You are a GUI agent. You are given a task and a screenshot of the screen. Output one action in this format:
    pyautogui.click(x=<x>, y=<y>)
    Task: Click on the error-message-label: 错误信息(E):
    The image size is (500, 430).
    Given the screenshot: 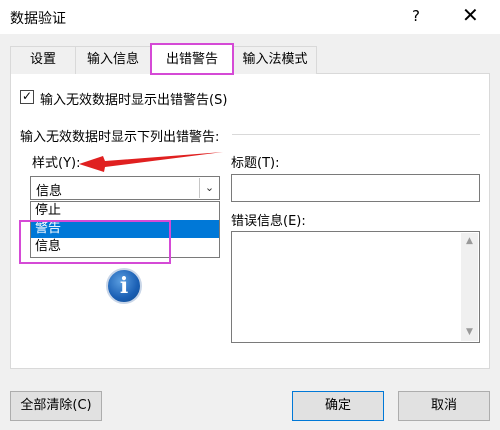 What is the action you would take?
    pyautogui.click(x=268, y=221)
    